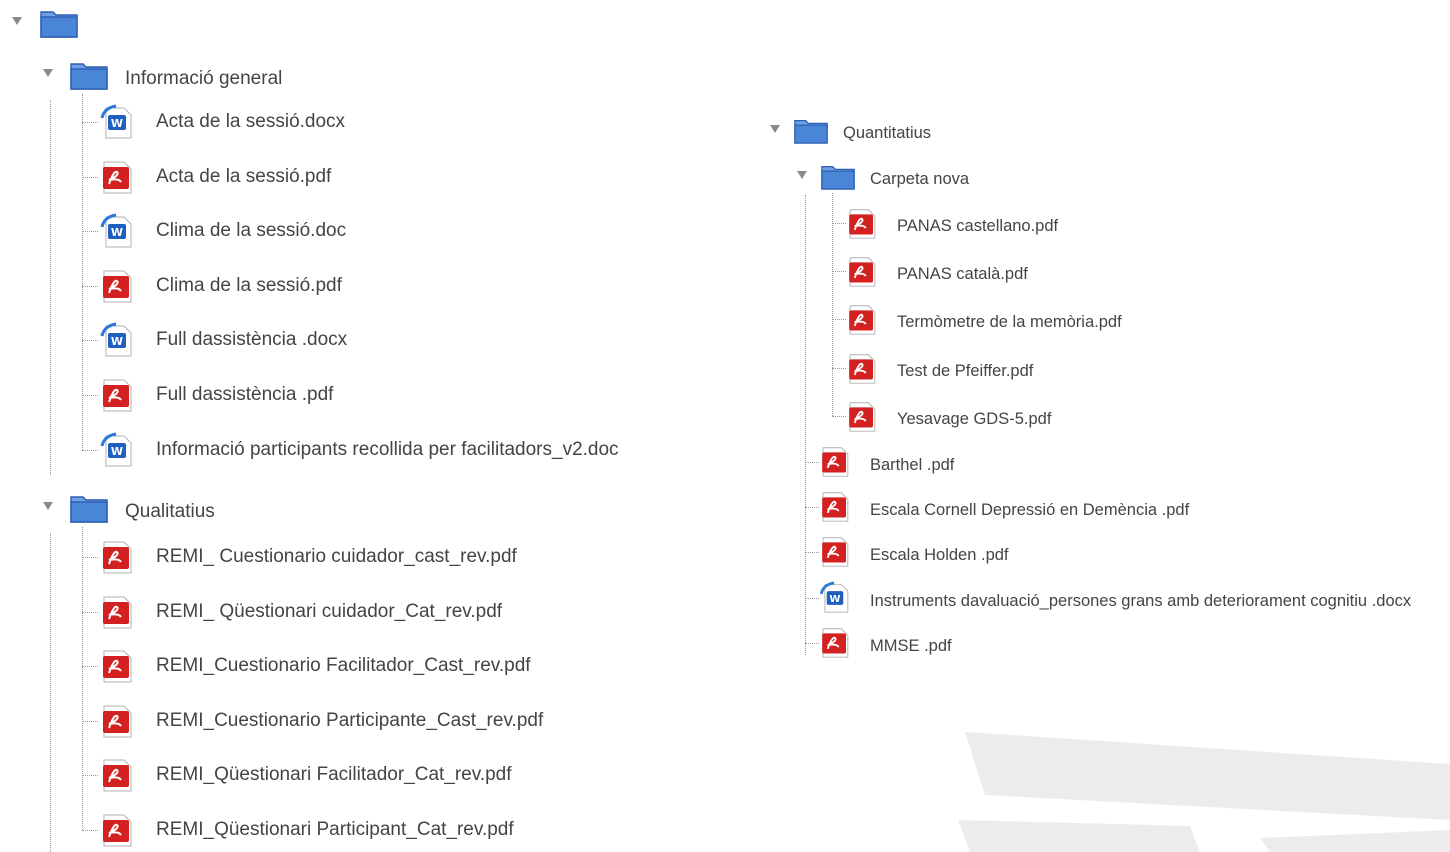 This screenshot has height=852, width=1450. I want to click on folder-label: Qualitatius, so click(170, 512).